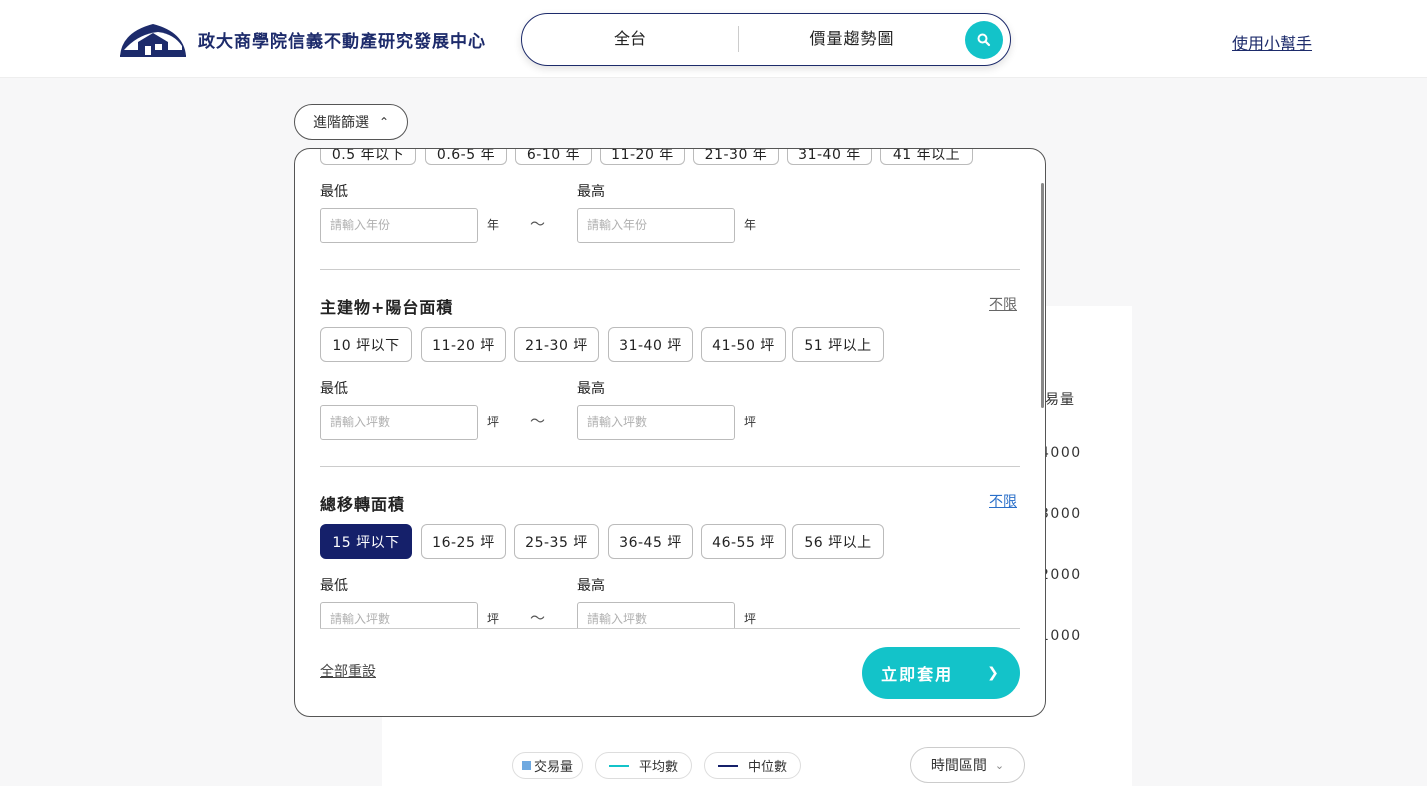 This screenshot has height=786, width=1427. Describe the element at coordinates (366, 344) in the screenshot. I see `main-area-chip: 10 坪以下` at that location.